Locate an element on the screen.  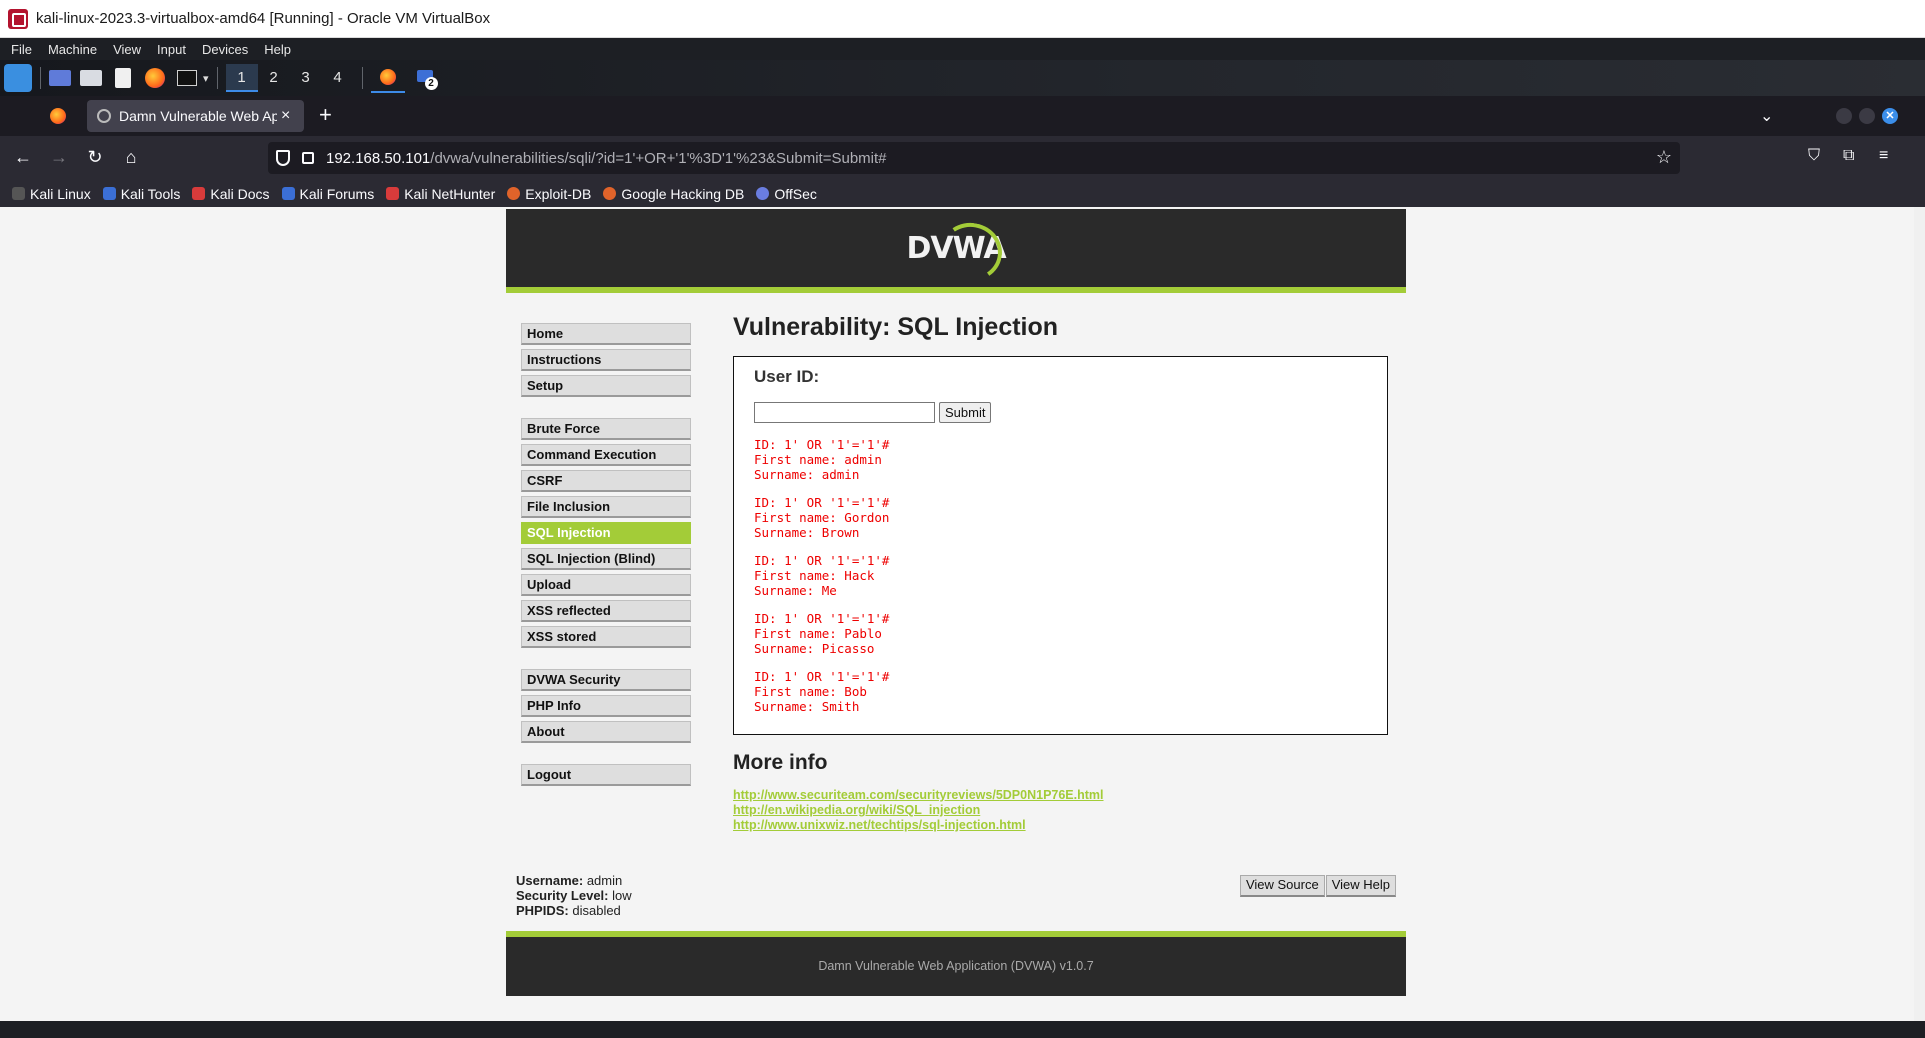
terminal-icon is located at coordinates (187, 78).